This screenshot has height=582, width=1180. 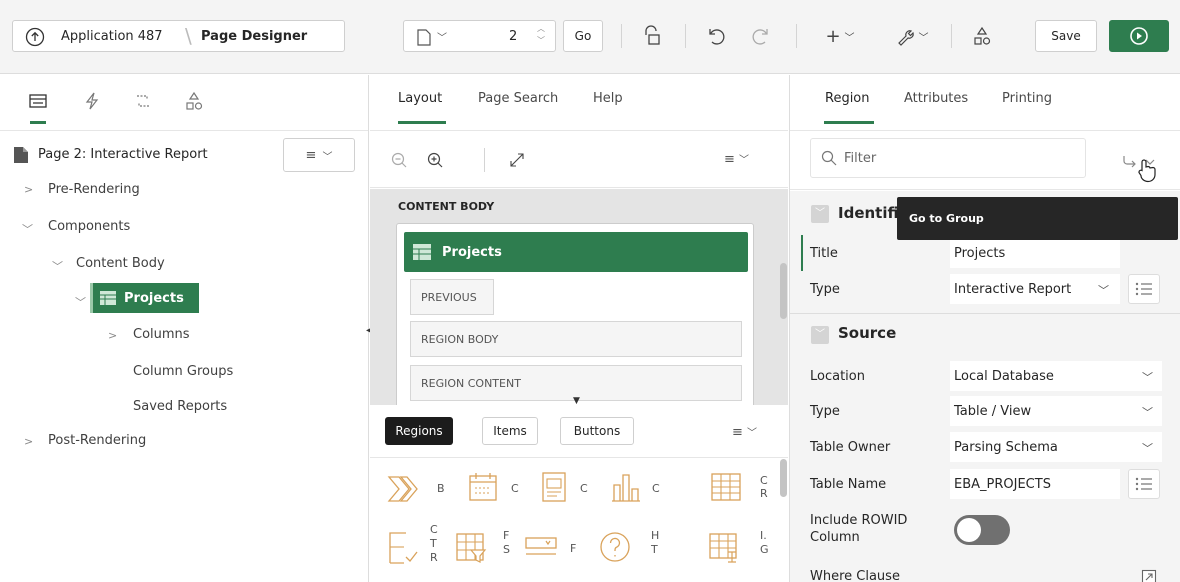 What do you see at coordinates (1144, 484) in the screenshot?
I see `prop-table-name-list-button` at bounding box center [1144, 484].